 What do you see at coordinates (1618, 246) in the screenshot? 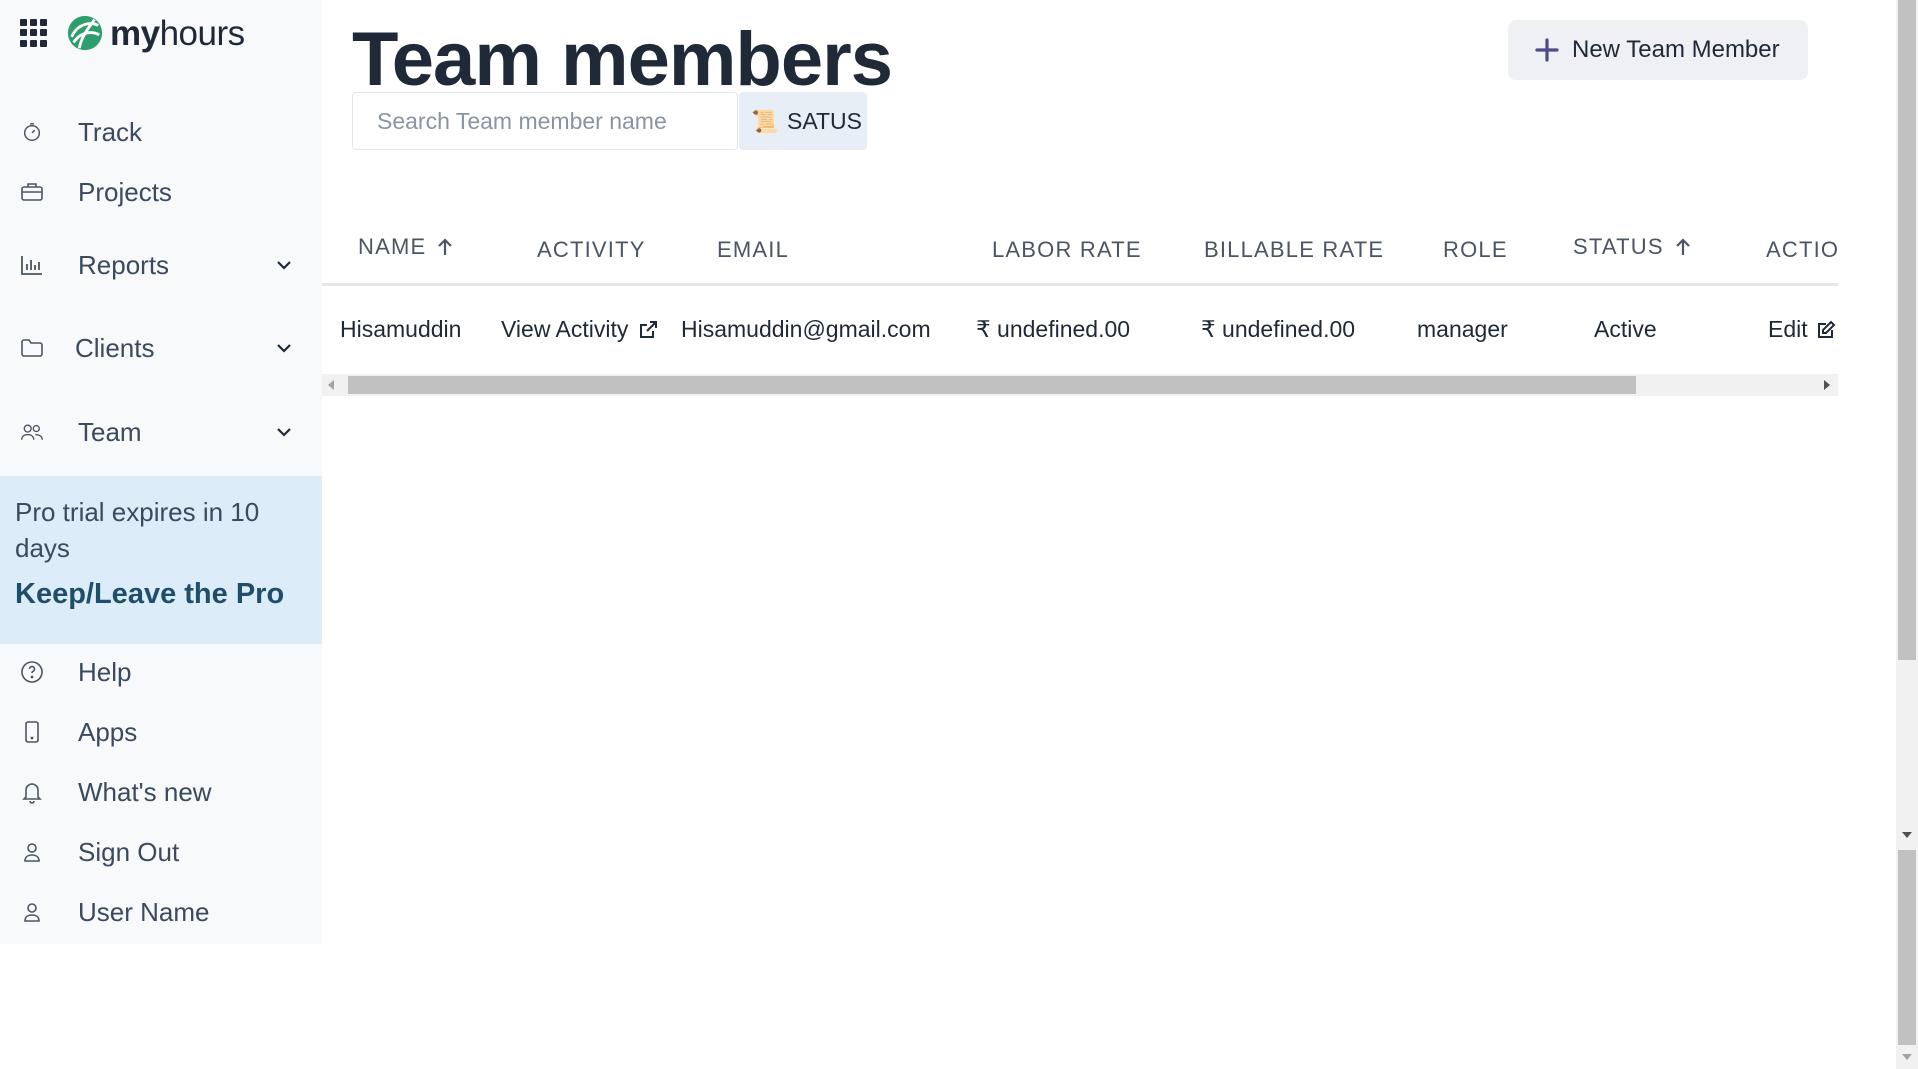
I see `column-header-label: STATUS` at bounding box center [1618, 246].